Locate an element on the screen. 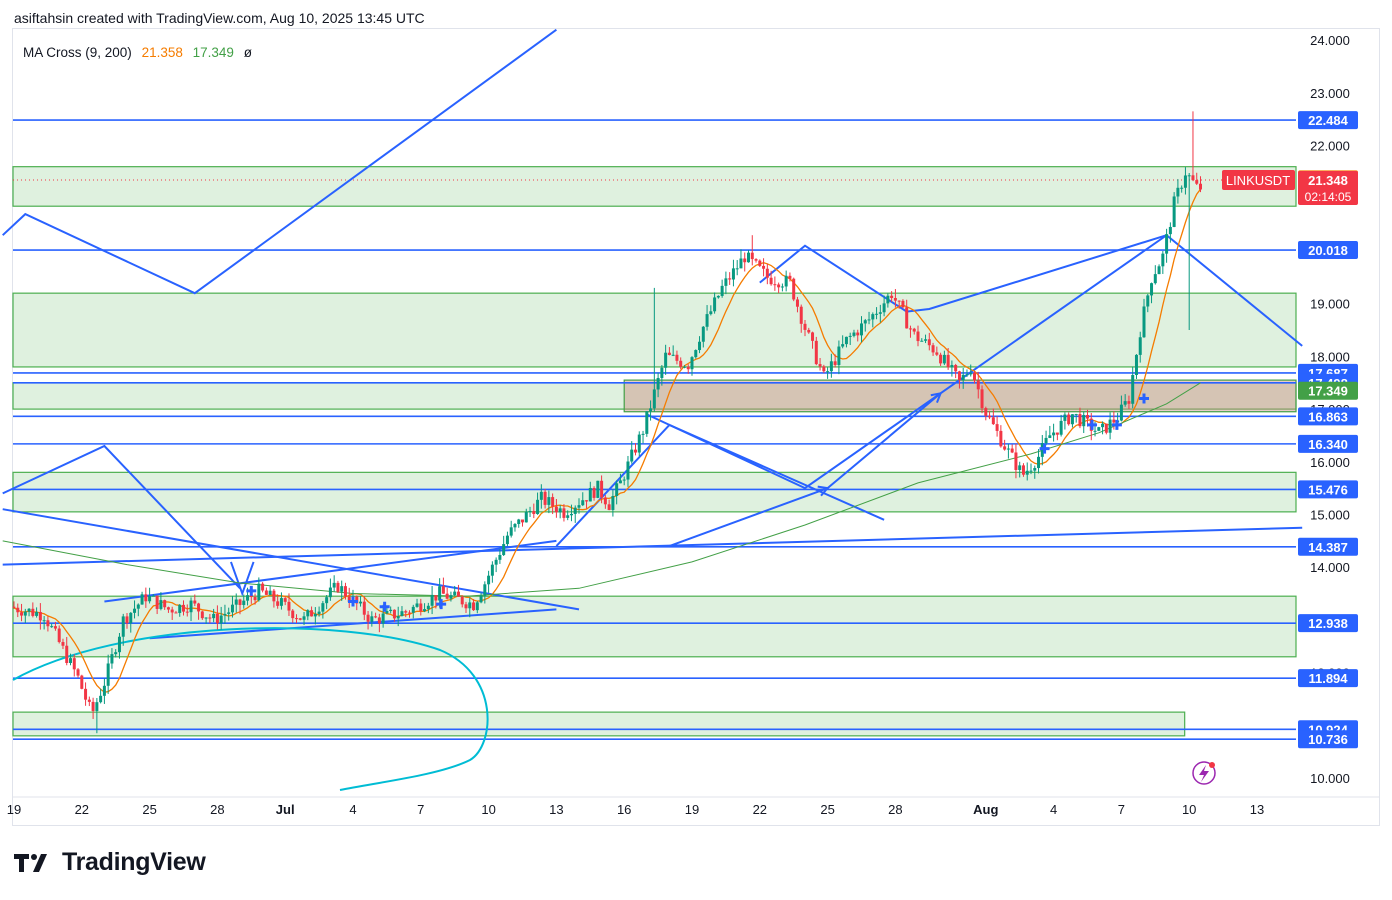 The image size is (1392, 900). trendline is located at coordinates (121, 516).